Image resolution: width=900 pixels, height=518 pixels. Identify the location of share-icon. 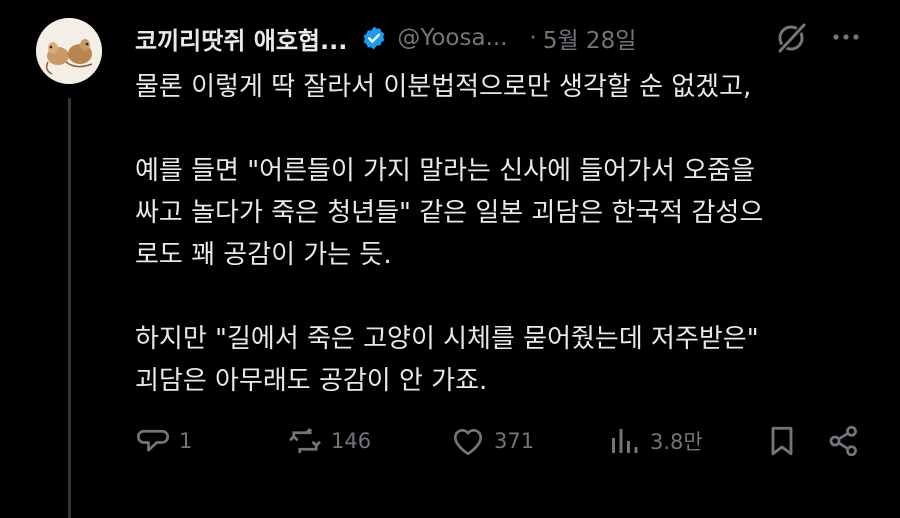
(843, 441).